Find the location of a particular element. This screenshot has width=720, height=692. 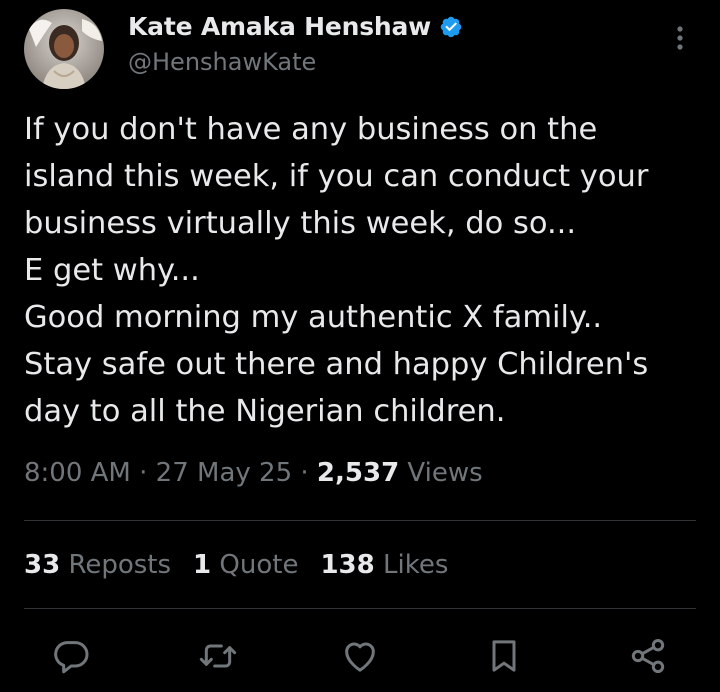

heart-icon is located at coordinates (360, 656).